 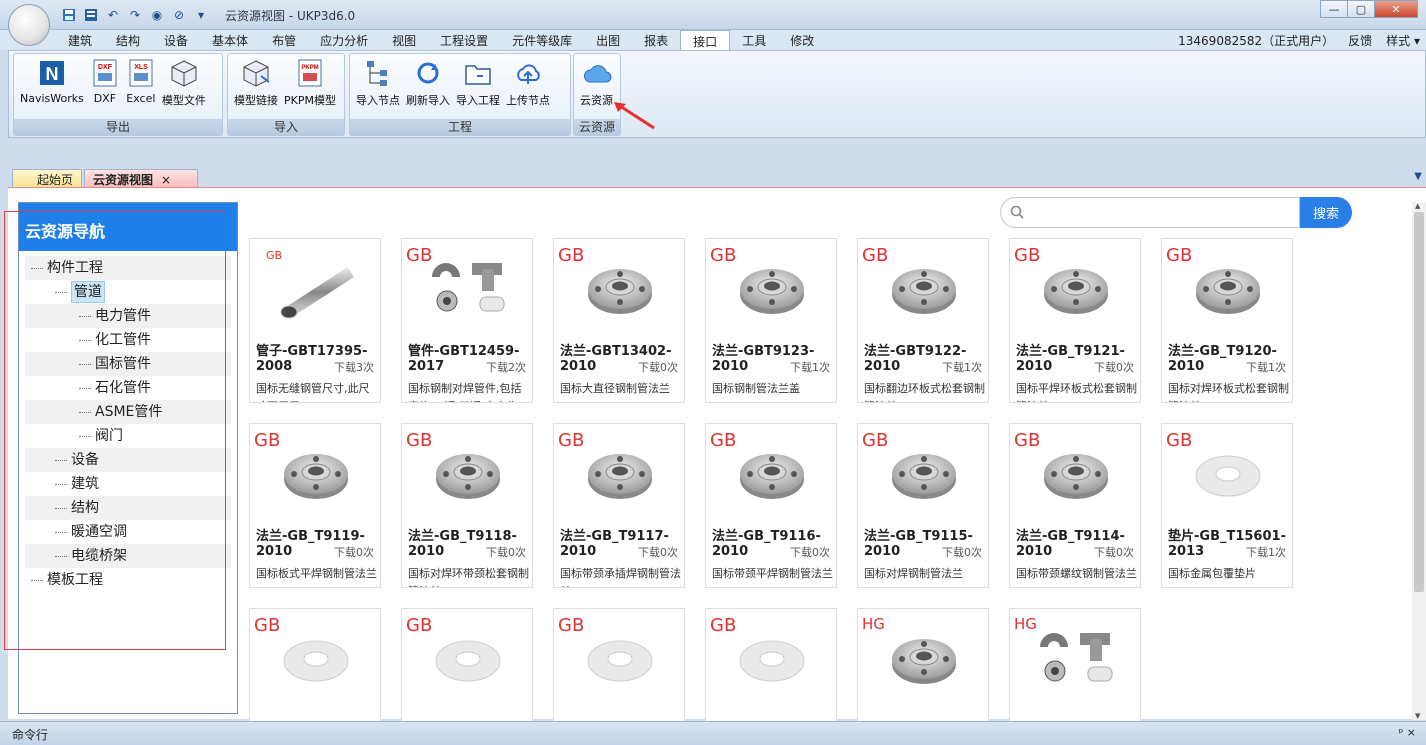 I want to click on tab-cloud-resource-view: 云资源视图 ×, so click(x=141, y=178).